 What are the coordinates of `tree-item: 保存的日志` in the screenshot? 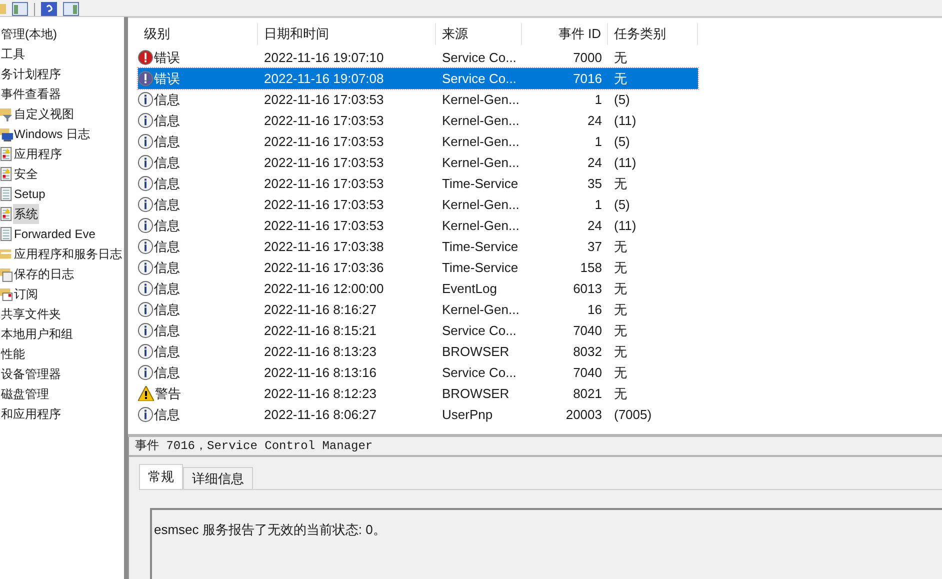 It's located at (44, 274).